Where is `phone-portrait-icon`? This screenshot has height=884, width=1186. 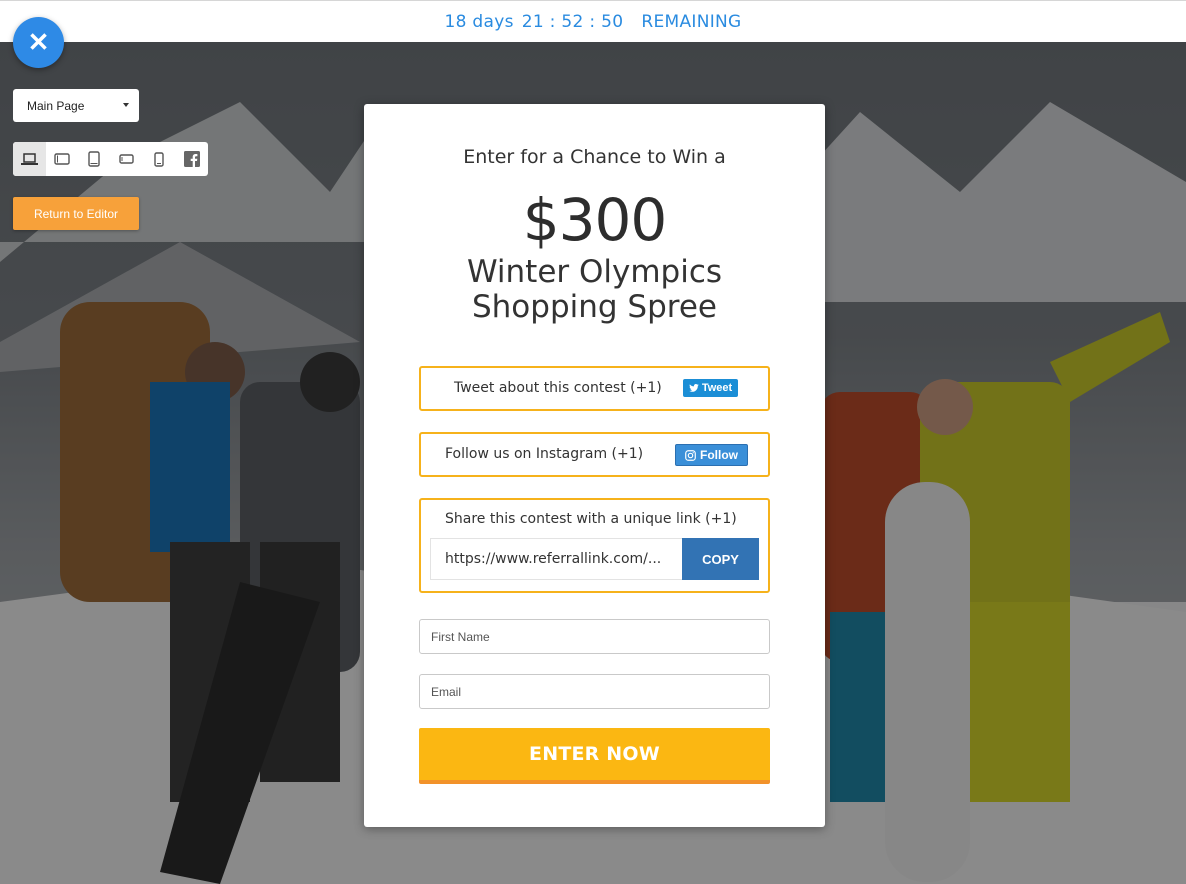
phone-portrait-icon is located at coordinates (159, 159).